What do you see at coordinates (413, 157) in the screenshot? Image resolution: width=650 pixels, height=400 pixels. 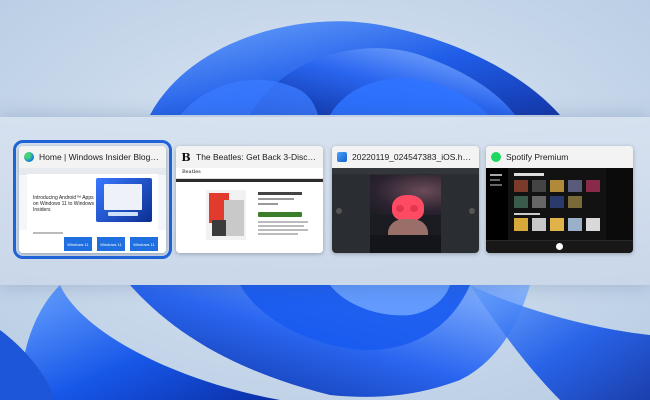 I see `window-title: 20220119_024547383_iOS.heic - Photos` at bounding box center [413, 157].